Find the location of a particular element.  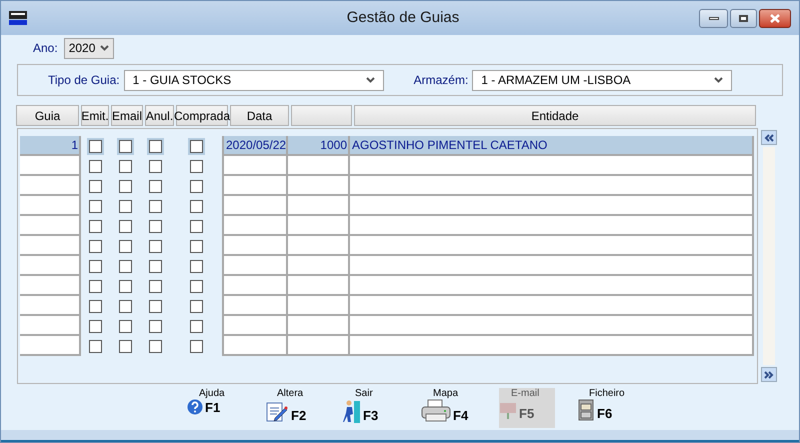

close-button is located at coordinates (775, 18).